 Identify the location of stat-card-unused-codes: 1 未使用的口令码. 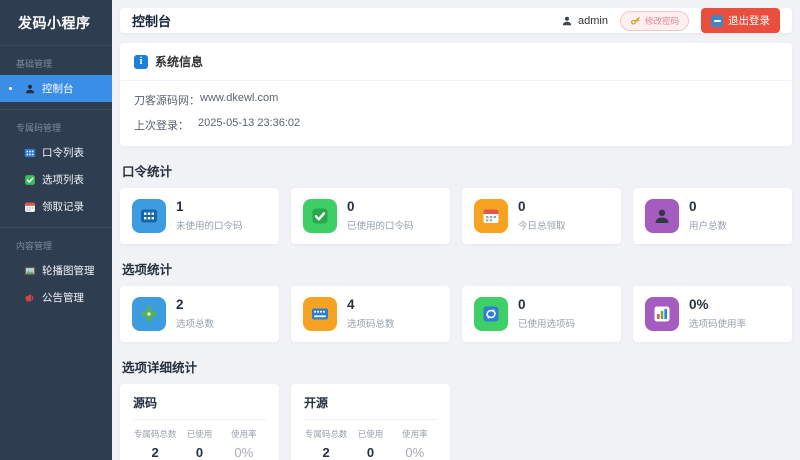
(199, 216).